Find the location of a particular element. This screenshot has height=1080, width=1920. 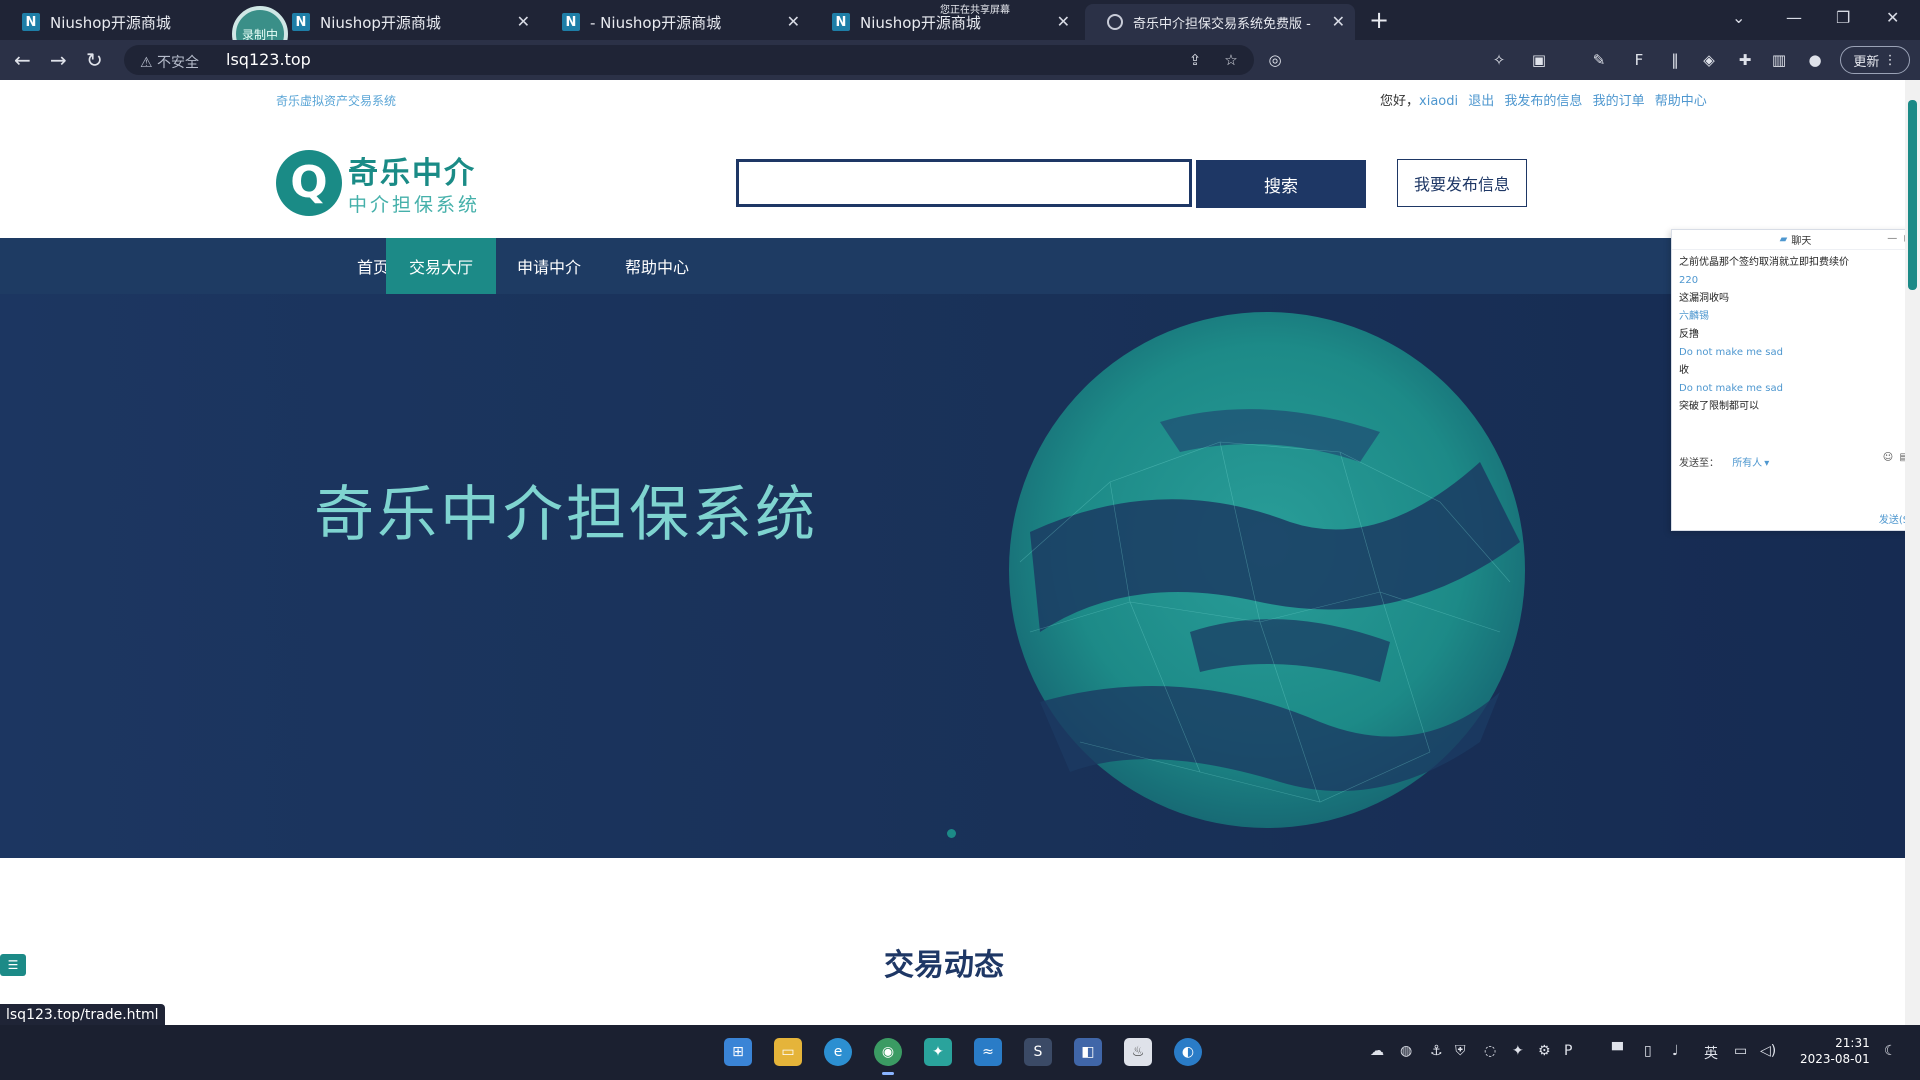

carousel-dot is located at coordinates (951, 833).